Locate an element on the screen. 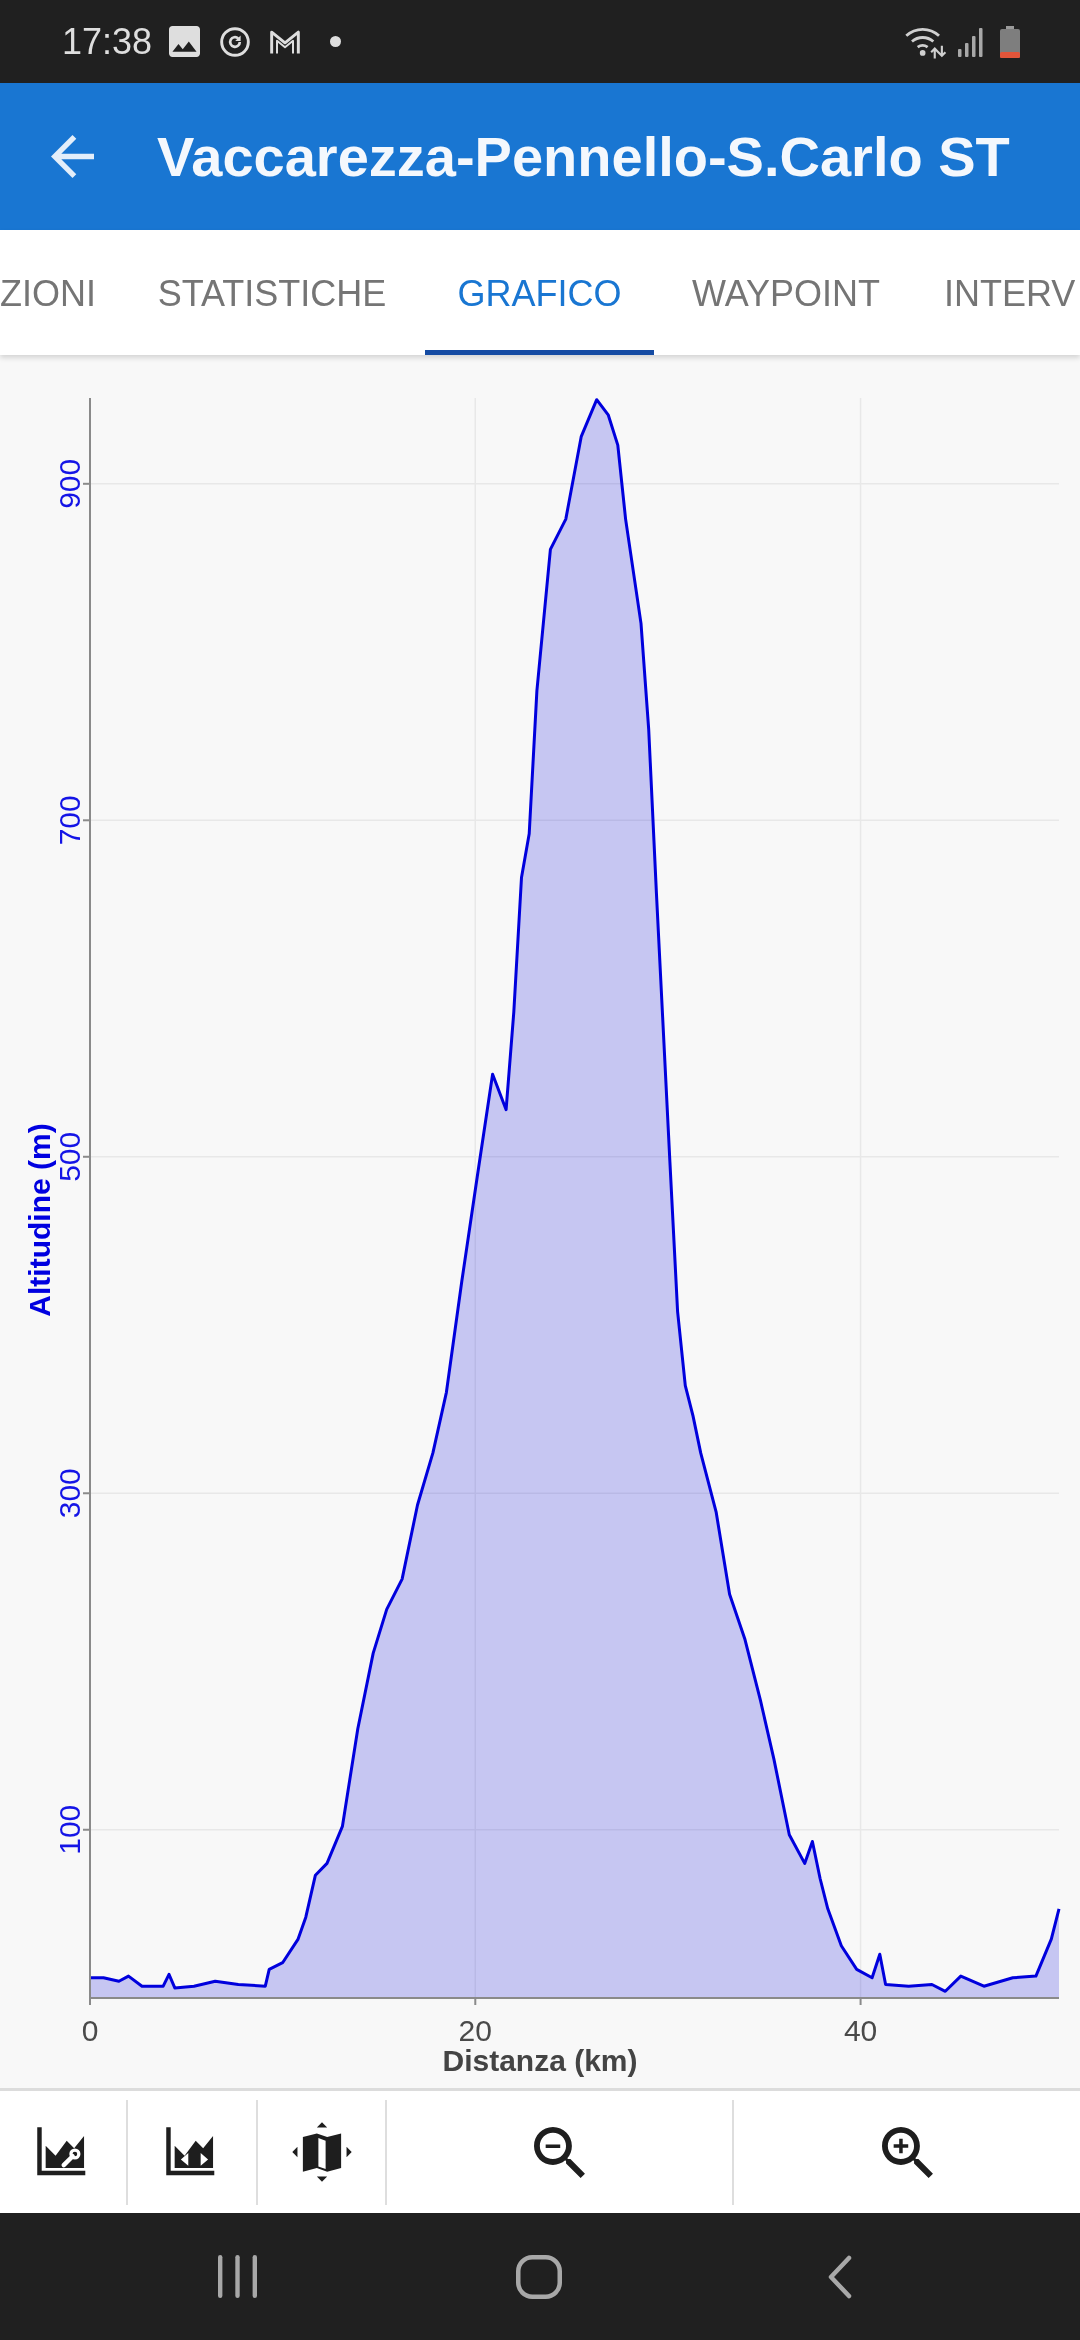  y-tick-label: 900 is located at coordinates (70, 483).